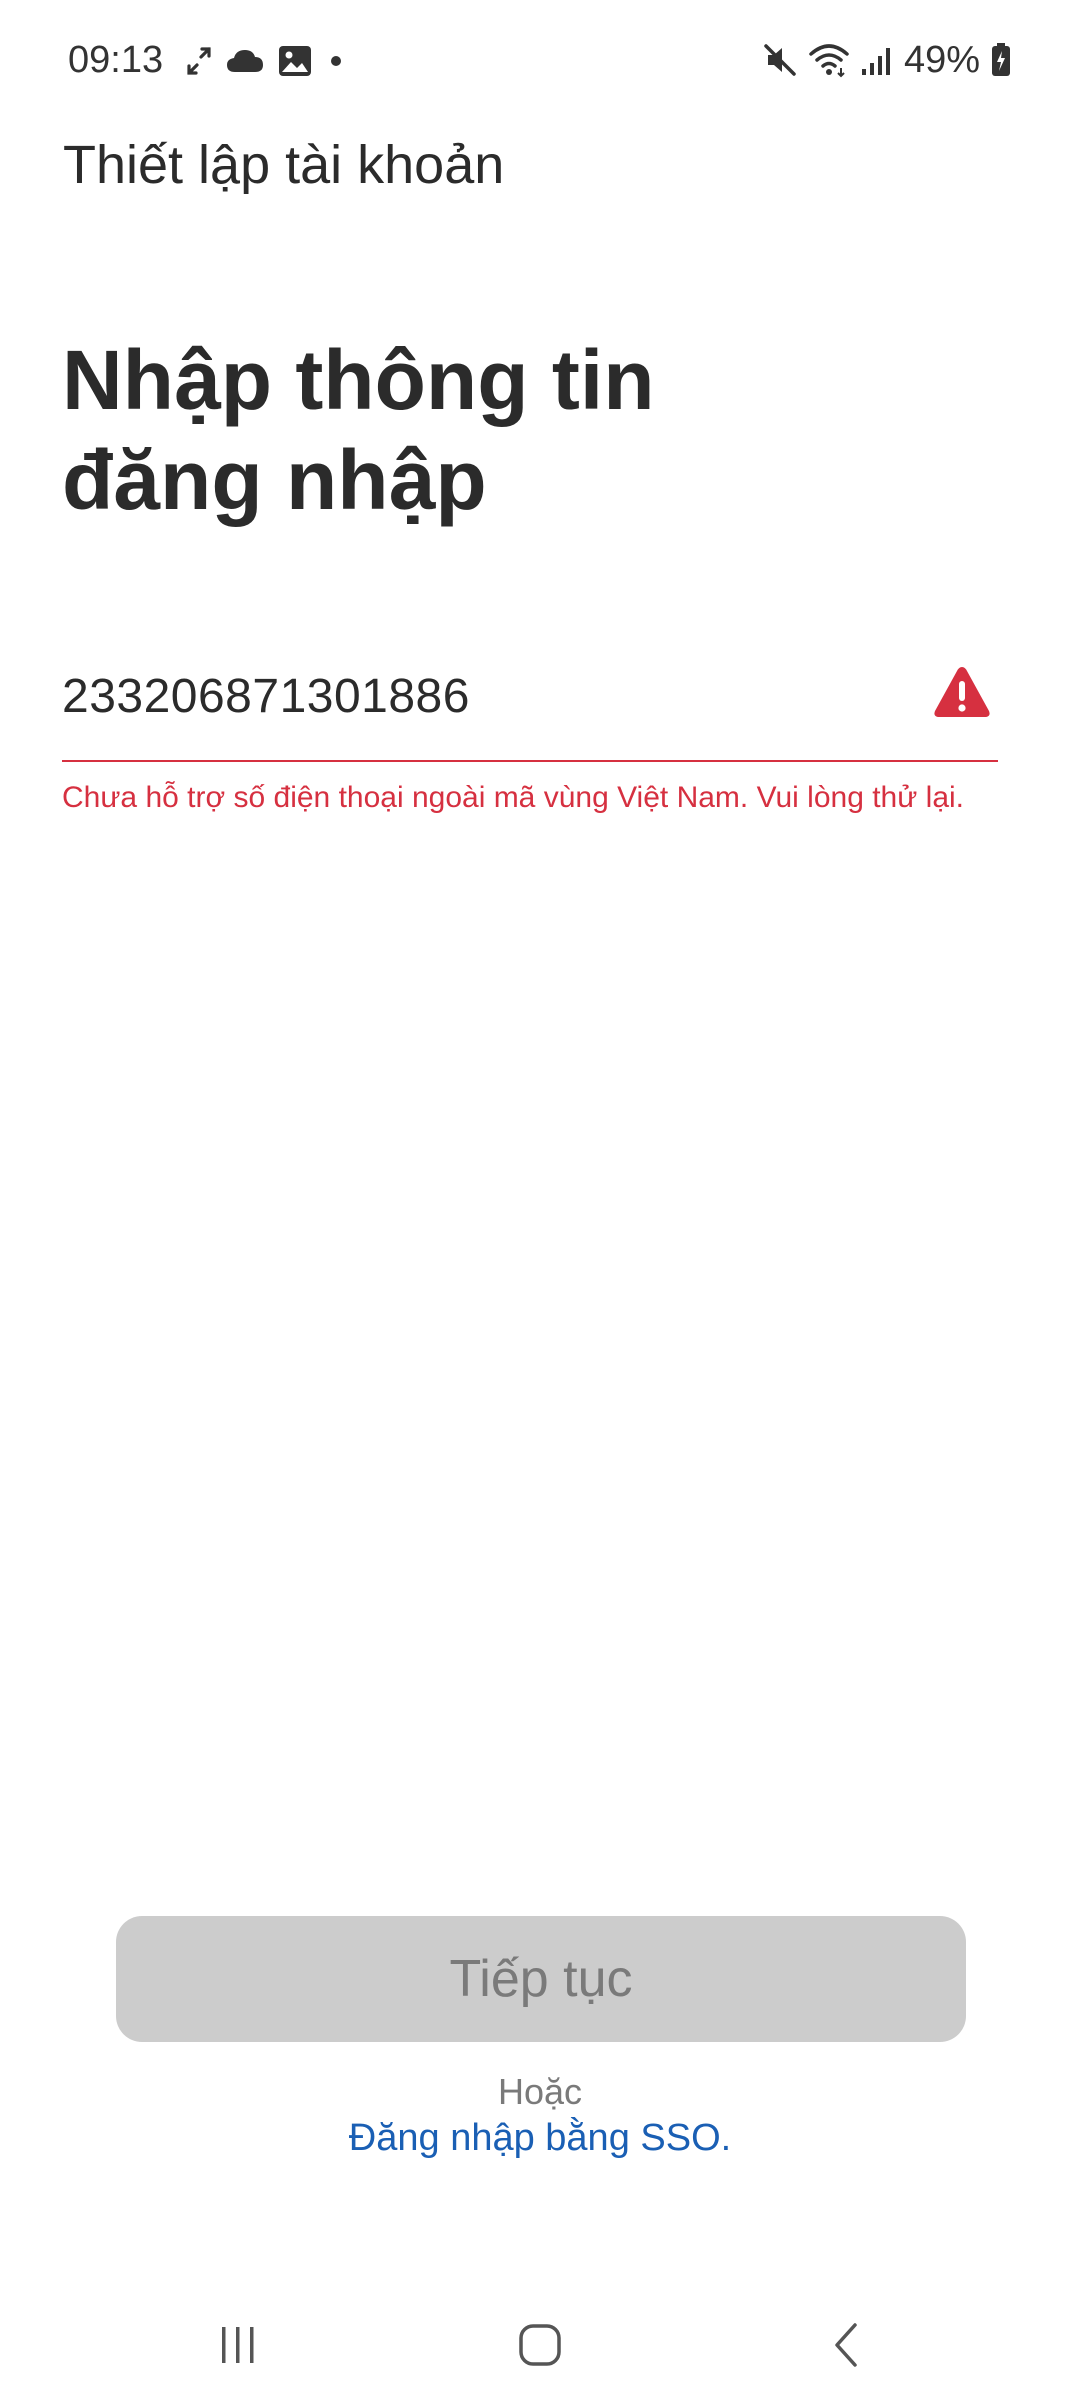  I want to click on cloud-icon, so click(245, 61).